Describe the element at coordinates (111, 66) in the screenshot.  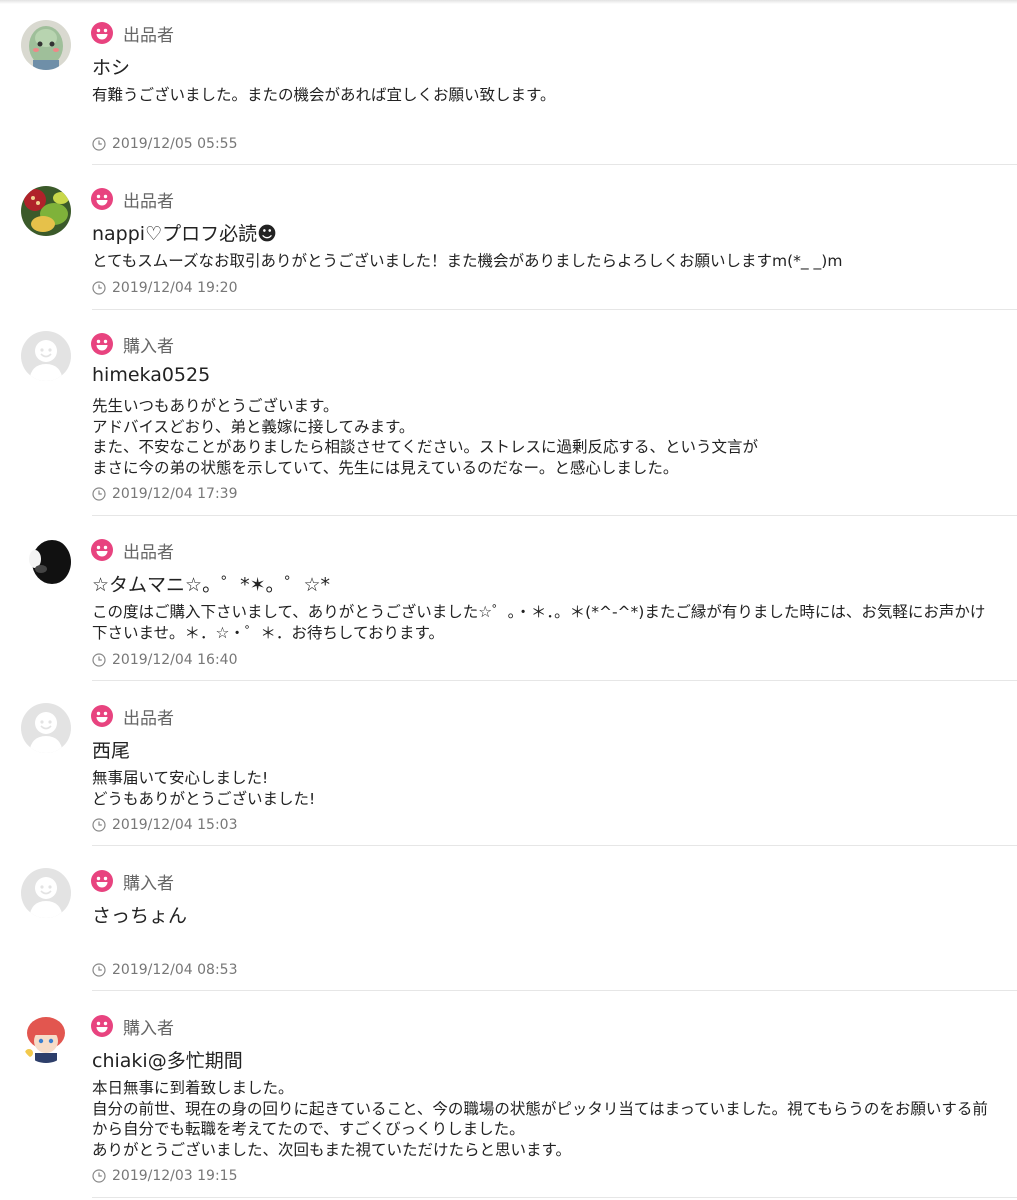
I see `reviewer-name: ホシ` at that location.